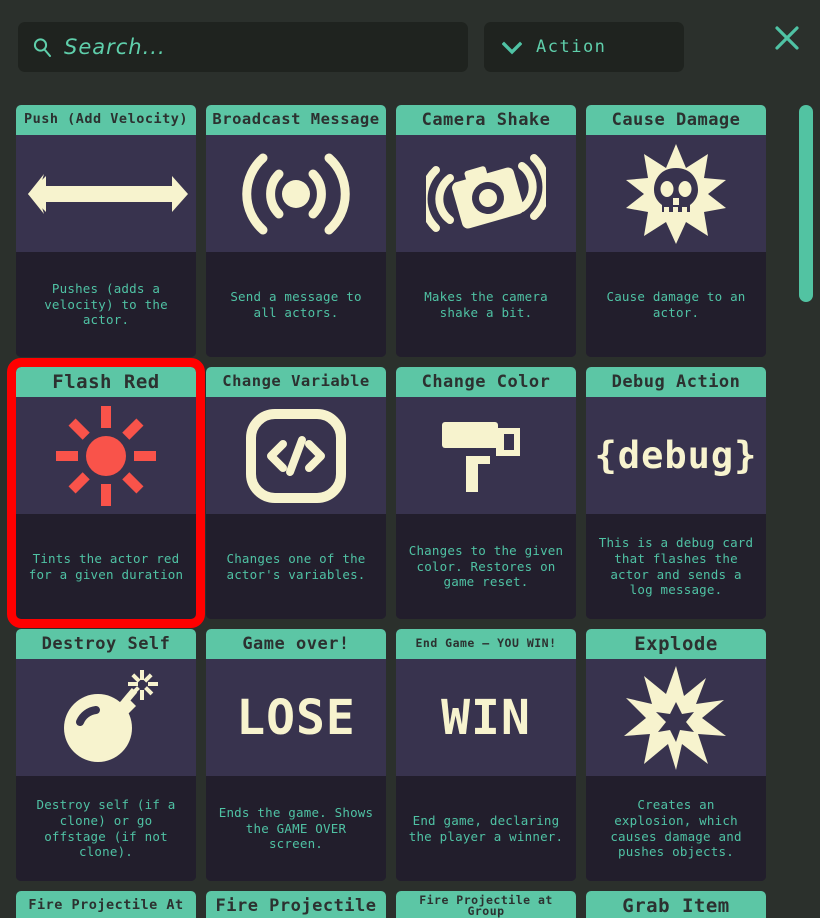  What do you see at coordinates (254, 47) in the screenshot?
I see `search-input` at bounding box center [254, 47].